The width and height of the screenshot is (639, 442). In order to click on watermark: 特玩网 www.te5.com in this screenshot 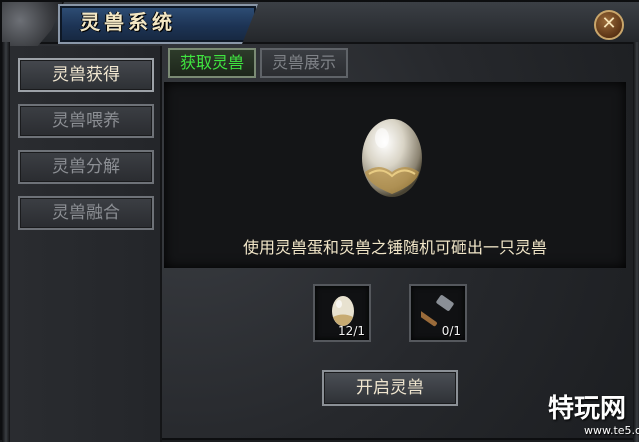, I will do `click(593, 417)`.